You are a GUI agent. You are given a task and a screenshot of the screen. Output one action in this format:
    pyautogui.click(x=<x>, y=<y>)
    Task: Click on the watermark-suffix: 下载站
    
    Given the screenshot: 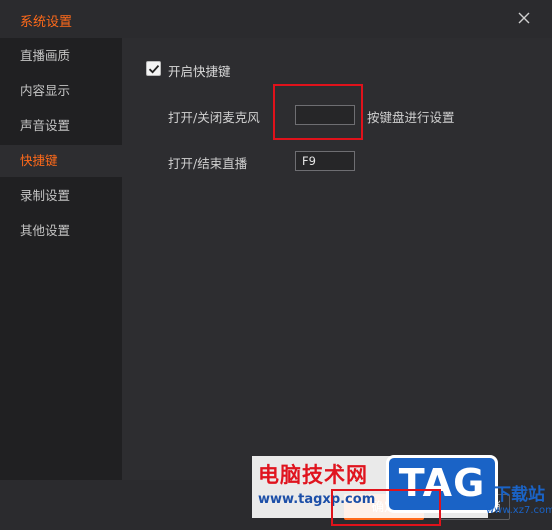 What is the action you would take?
    pyautogui.click(x=519, y=495)
    